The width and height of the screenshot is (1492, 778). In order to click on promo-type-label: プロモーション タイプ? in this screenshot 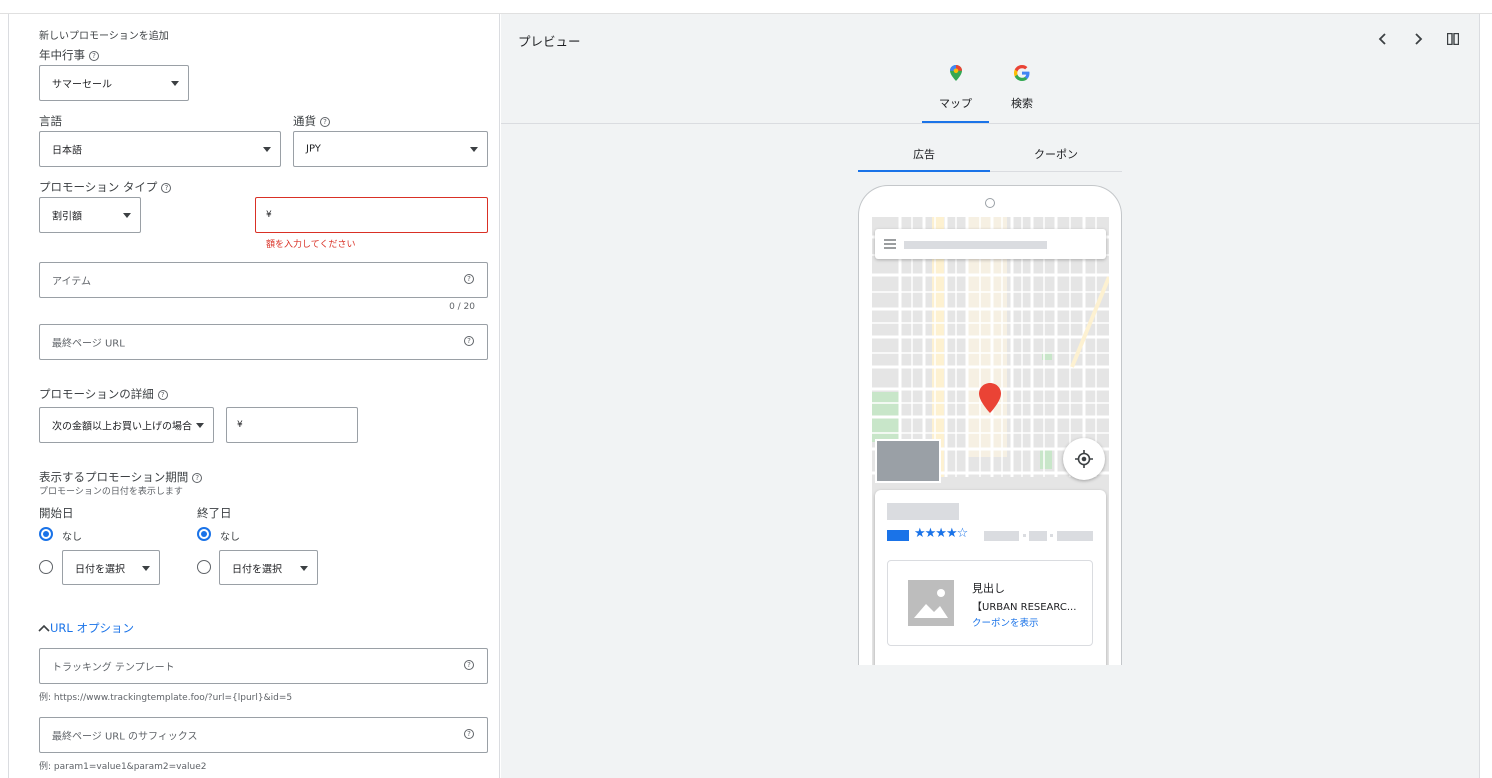, I will do `click(105, 187)`.